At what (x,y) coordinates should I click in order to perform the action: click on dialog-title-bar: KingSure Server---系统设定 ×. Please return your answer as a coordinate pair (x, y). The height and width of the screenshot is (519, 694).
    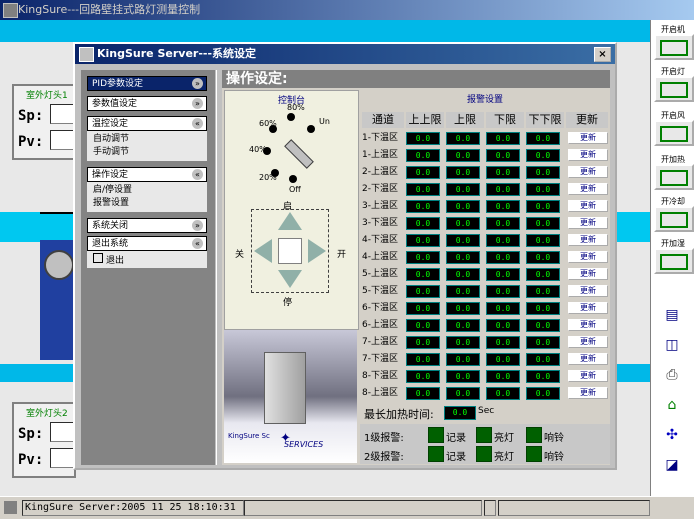
    Looking at the image, I should click on (345, 54).